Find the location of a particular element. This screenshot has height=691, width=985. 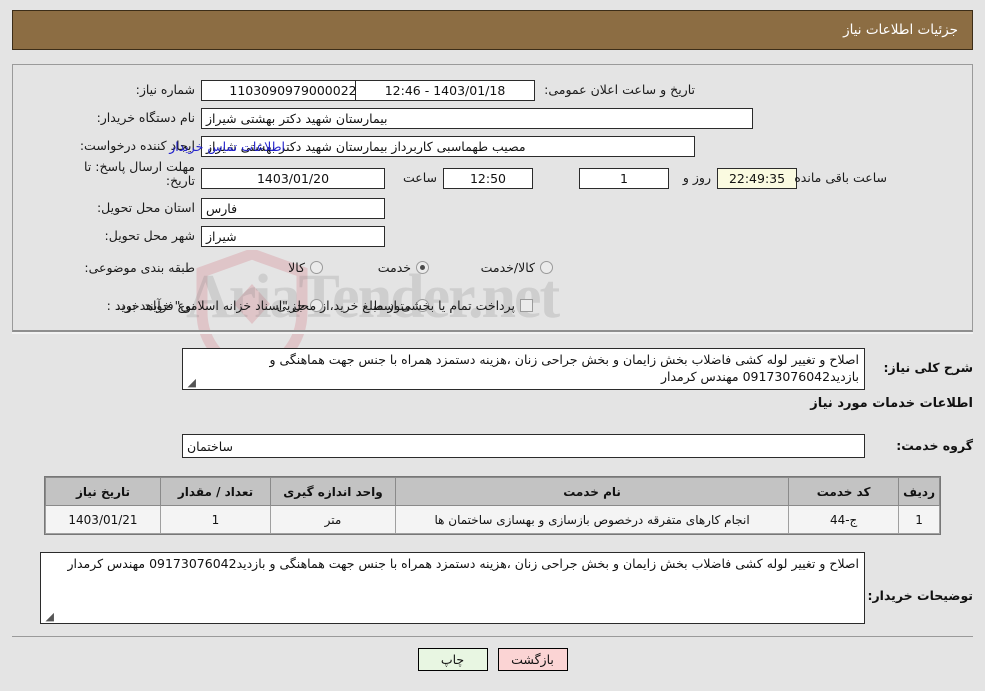

deadline-date-field: 1403/01/20 is located at coordinates (293, 178).